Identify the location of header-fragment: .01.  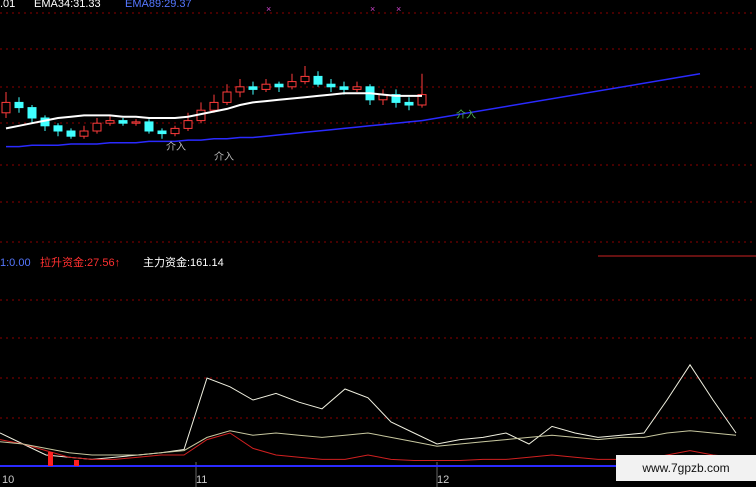
(8, 5).